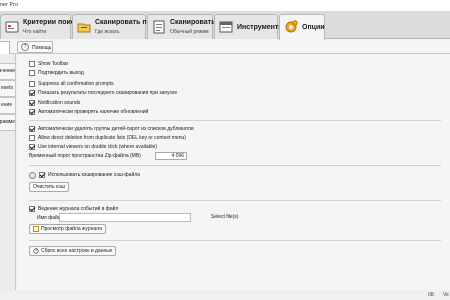 The width and height of the screenshot is (450, 300). What do you see at coordinates (36, 251) in the screenshot?
I see `reset-icon` at bounding box center [36, 251].